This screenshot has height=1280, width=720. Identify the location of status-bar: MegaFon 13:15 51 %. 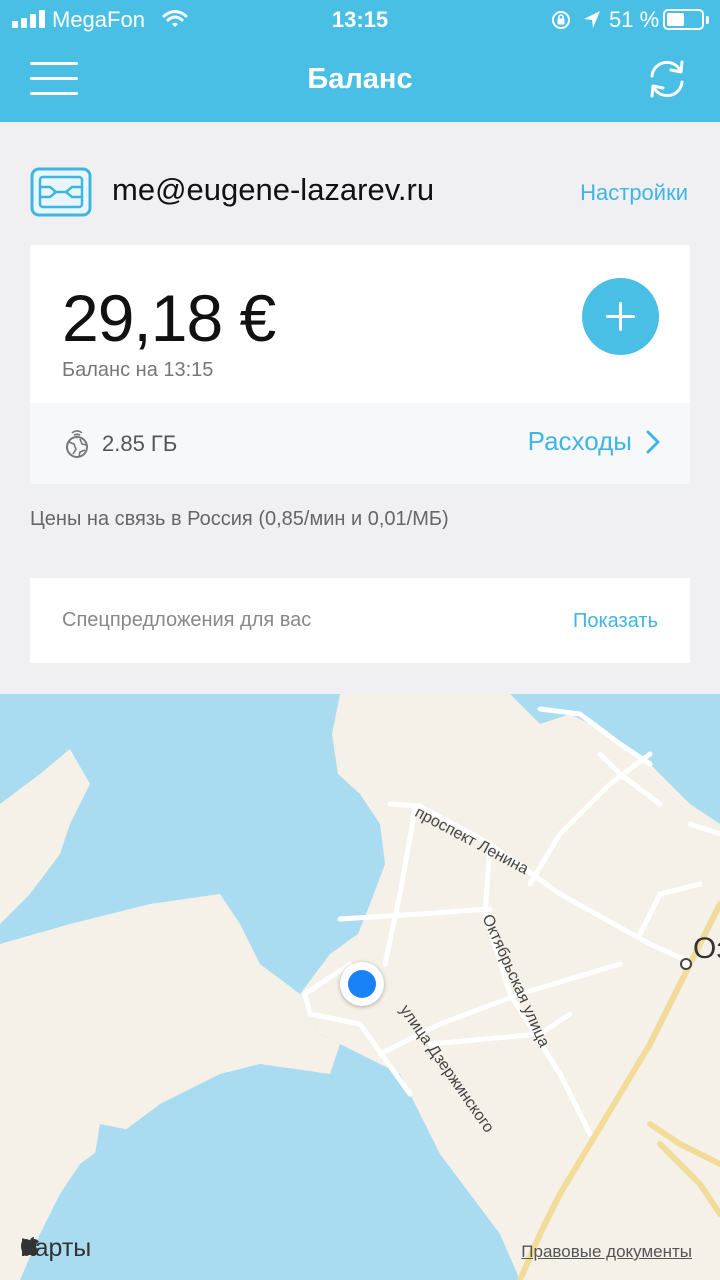
(360, 20).